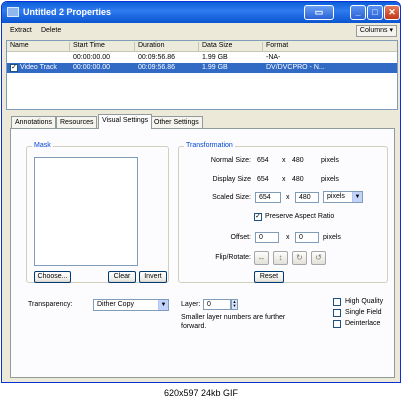 This screenshot has width=402, height=402. I want to click on tab-resources: Resources, so click(77, 122).